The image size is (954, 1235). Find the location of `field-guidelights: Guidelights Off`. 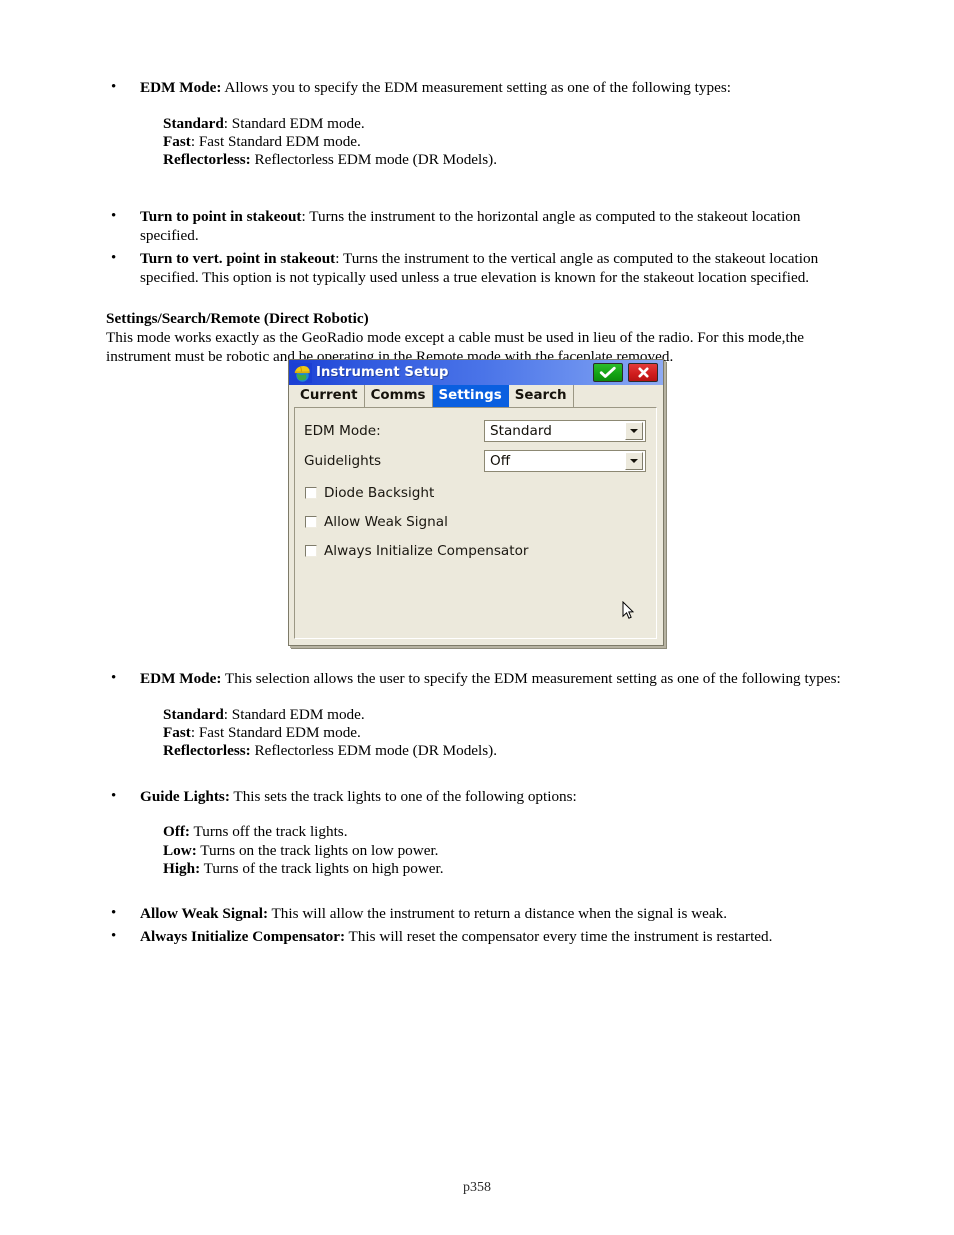

field-guidelights: Guidelights Off is located at coordinates (475, 461).